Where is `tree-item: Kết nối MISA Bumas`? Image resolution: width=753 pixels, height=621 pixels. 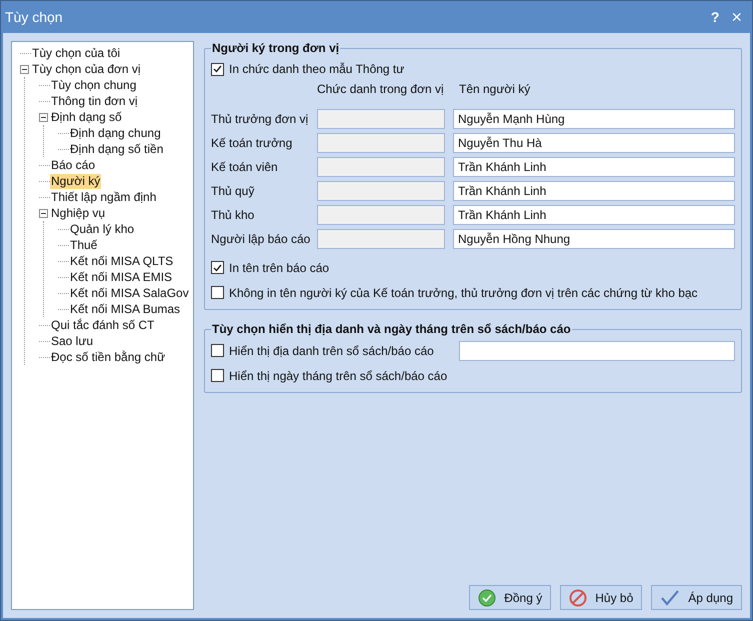 tree-item: Kết nối MISA Bumas is located at coordinates (125, 309).